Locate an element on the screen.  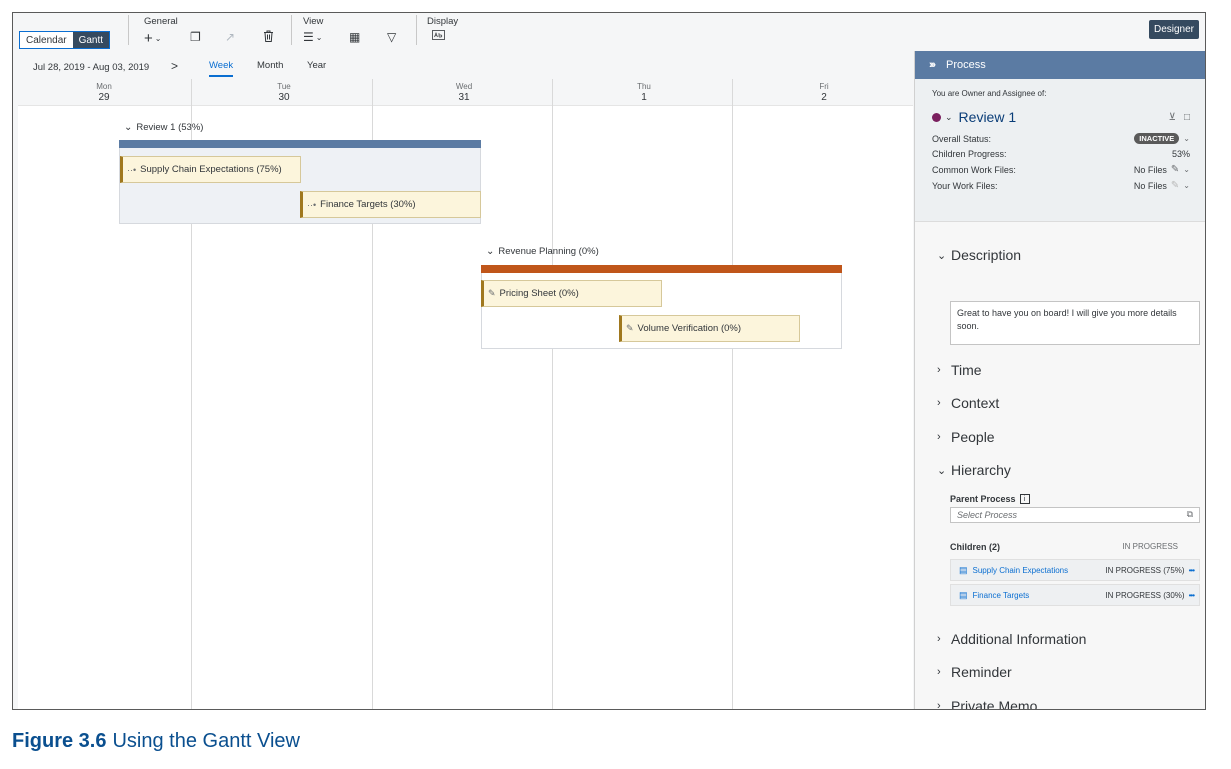
group-review-1-bar is located at coordinates (300, 144).